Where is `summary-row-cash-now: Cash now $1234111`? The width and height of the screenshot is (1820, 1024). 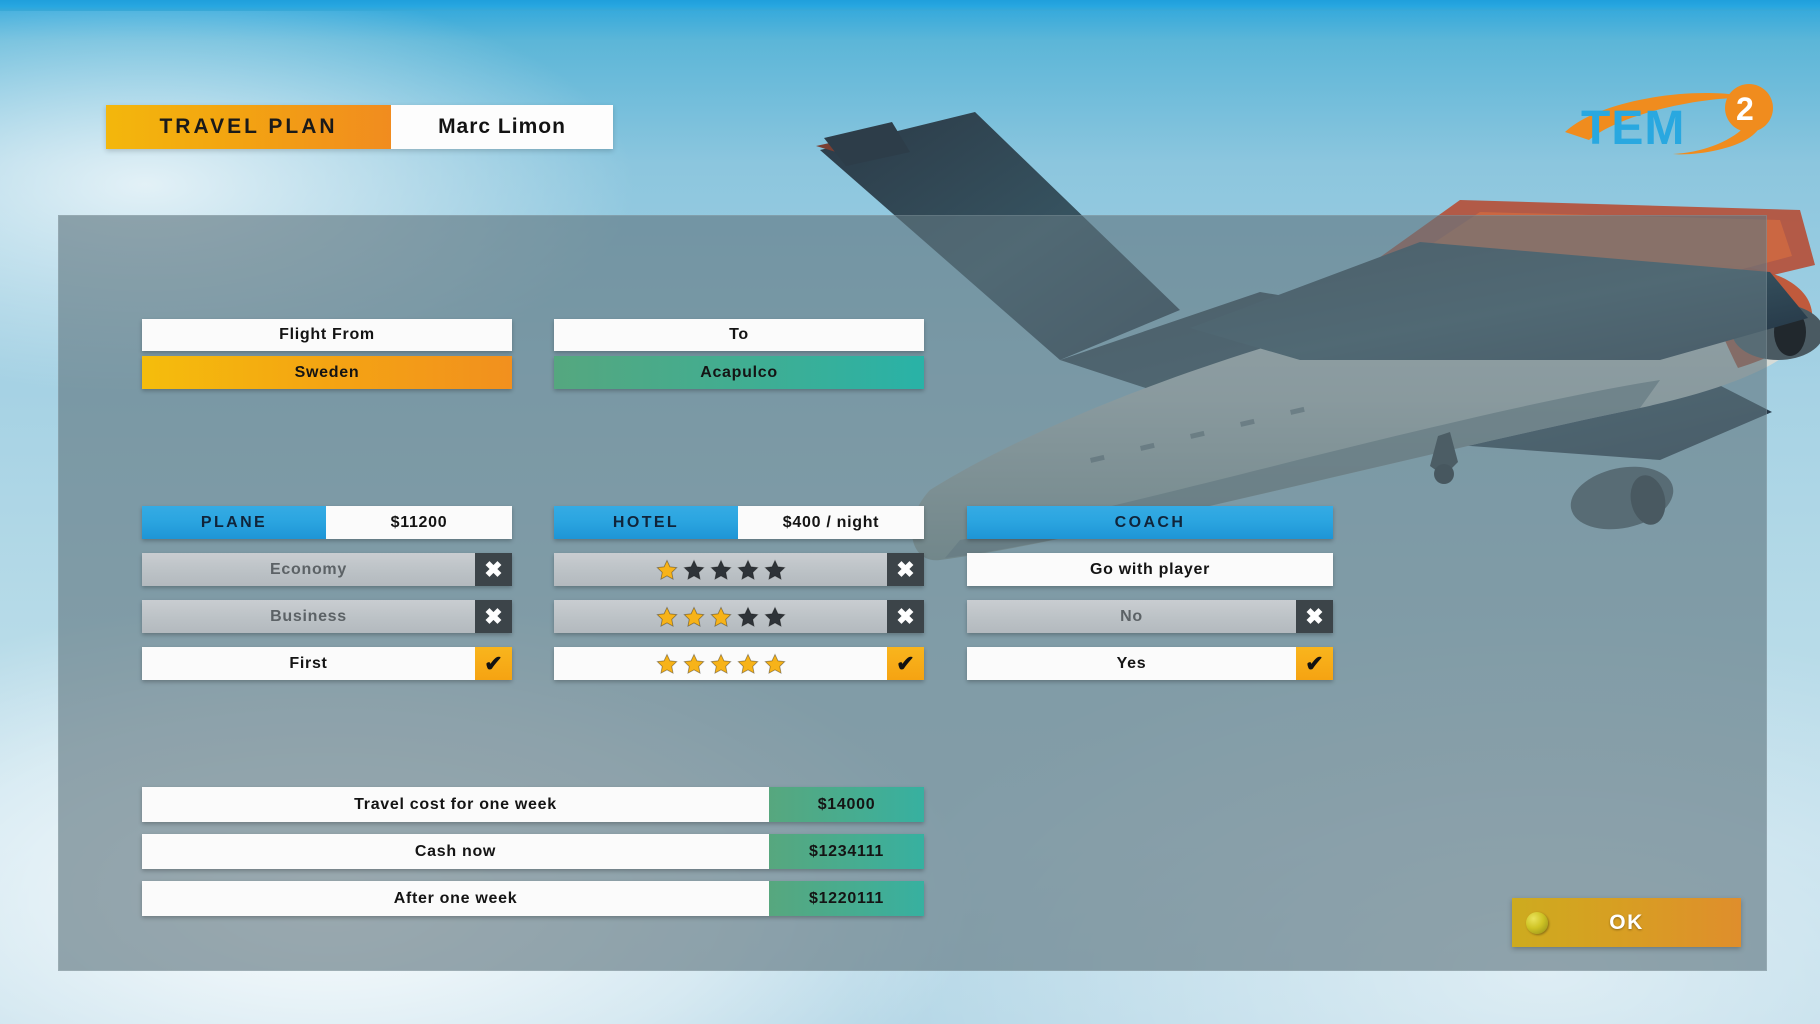 summary-row-cash-now: Cash now $1234111 is located at coordinates (533, 851).